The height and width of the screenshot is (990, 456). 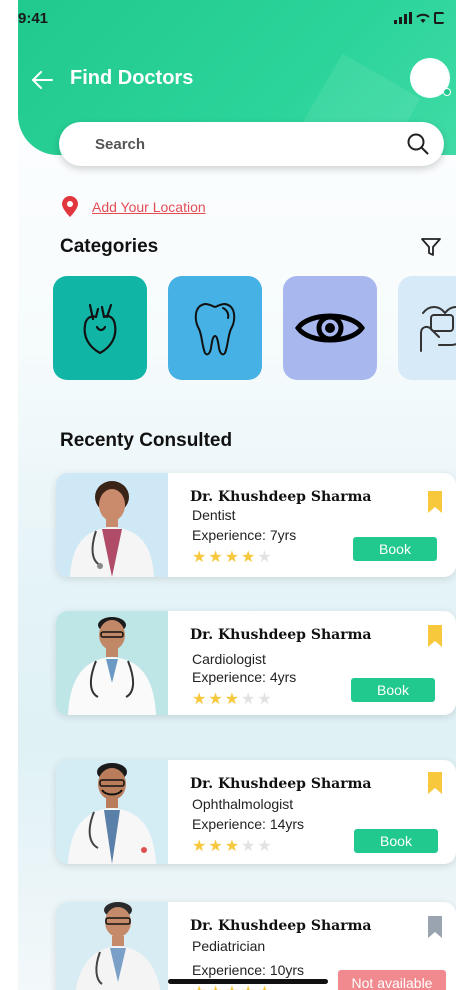 I want to click on wifi-icon, so click(x=423, y=18).